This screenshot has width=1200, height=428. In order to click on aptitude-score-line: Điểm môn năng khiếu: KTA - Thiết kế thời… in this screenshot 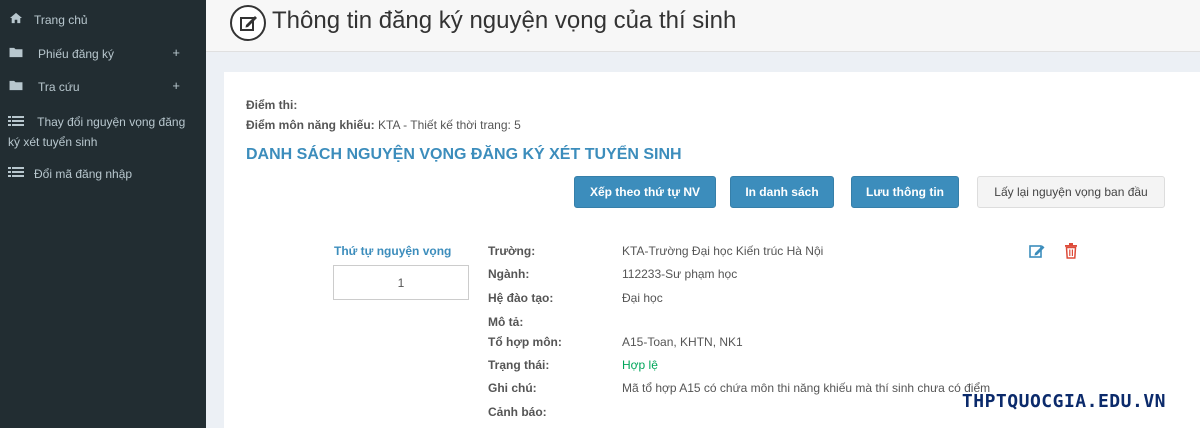, I will do `click(383, 125)`.